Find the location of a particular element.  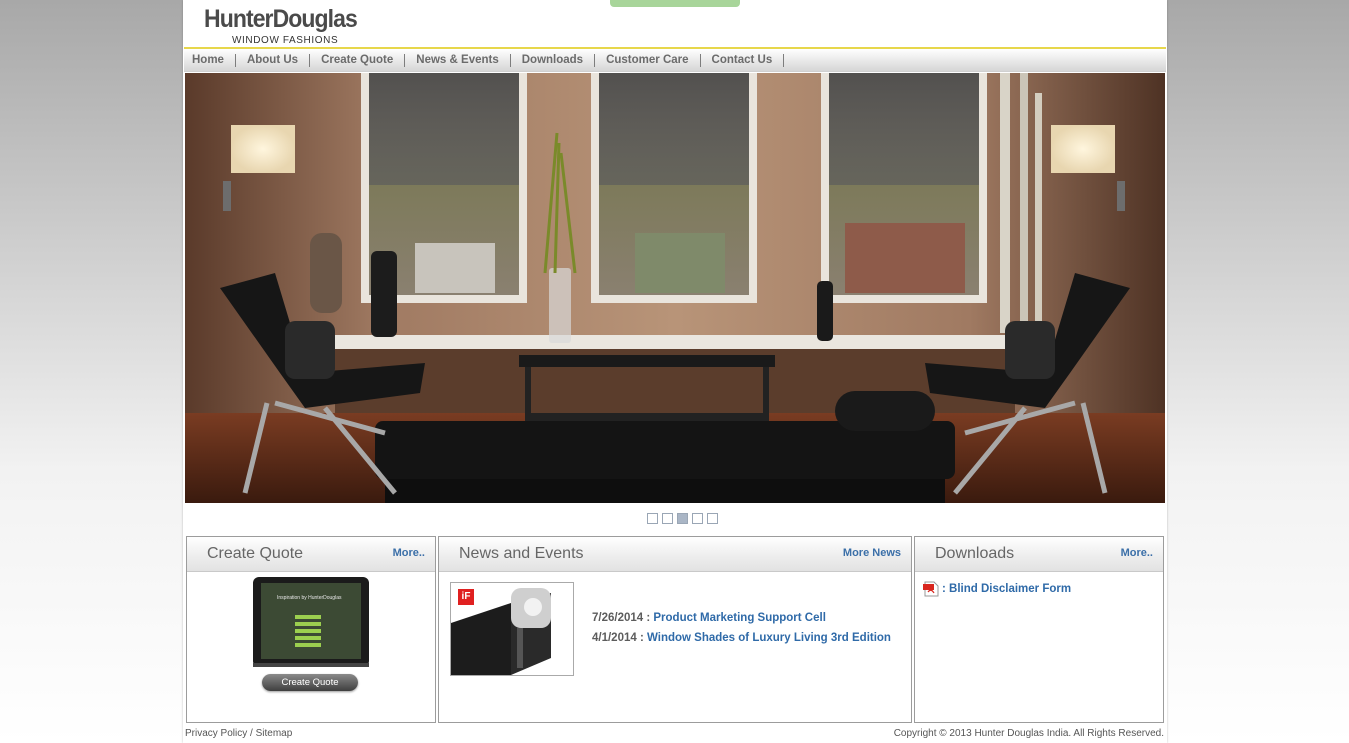

news-item-date: 4/1/2014 : is located at coordinates (618, 638).